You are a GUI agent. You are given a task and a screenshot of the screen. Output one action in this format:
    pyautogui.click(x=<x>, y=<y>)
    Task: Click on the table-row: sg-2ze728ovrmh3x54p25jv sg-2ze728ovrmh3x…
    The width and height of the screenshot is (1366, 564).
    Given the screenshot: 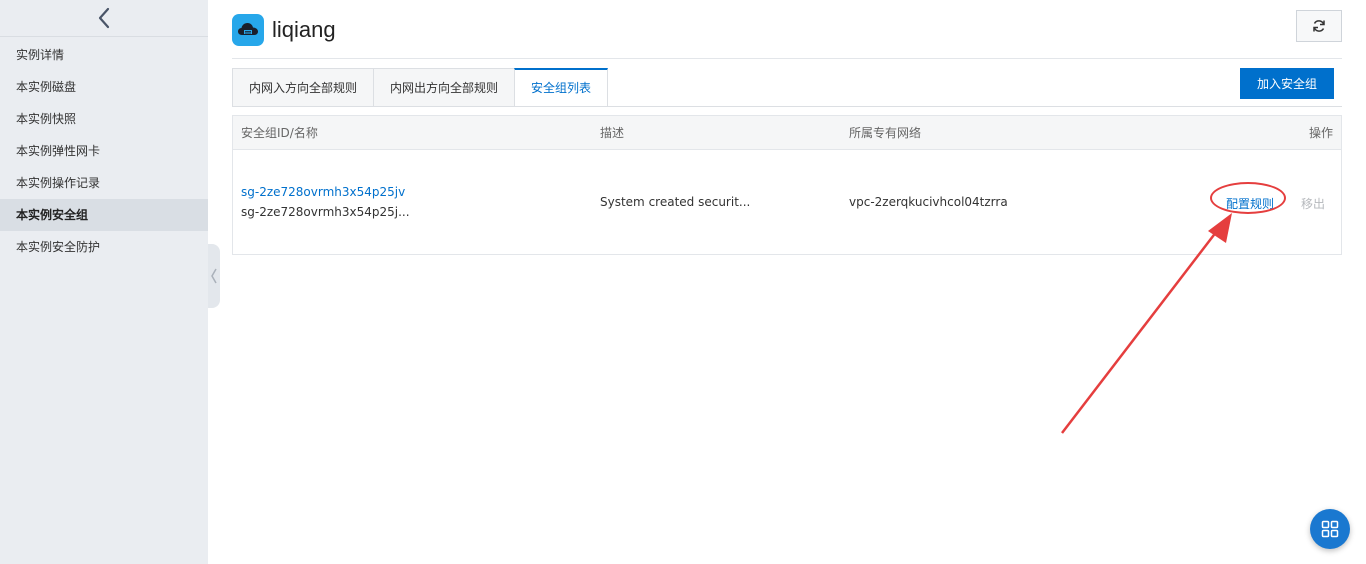 What is the action you would take?
    pyautogui.click(x=787, y=202)
    